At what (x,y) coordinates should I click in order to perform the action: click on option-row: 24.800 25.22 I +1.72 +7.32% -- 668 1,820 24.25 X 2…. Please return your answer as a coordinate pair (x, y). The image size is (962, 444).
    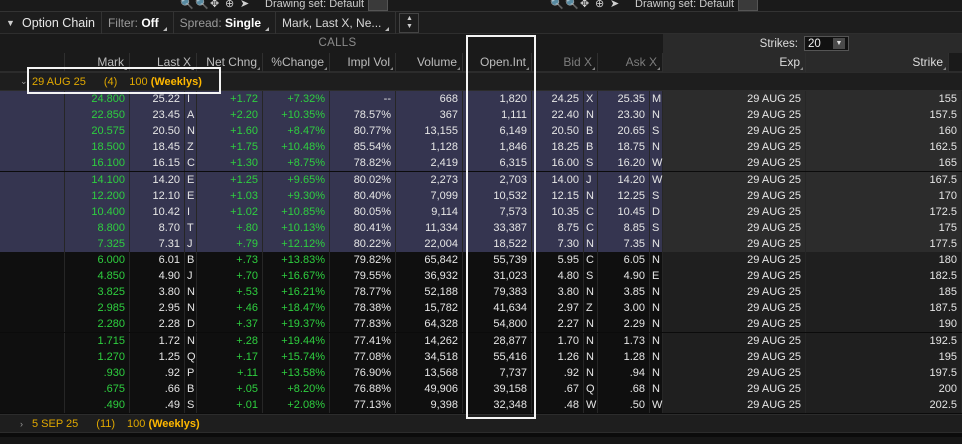
    Looking at the image, I should click on (481, 99).